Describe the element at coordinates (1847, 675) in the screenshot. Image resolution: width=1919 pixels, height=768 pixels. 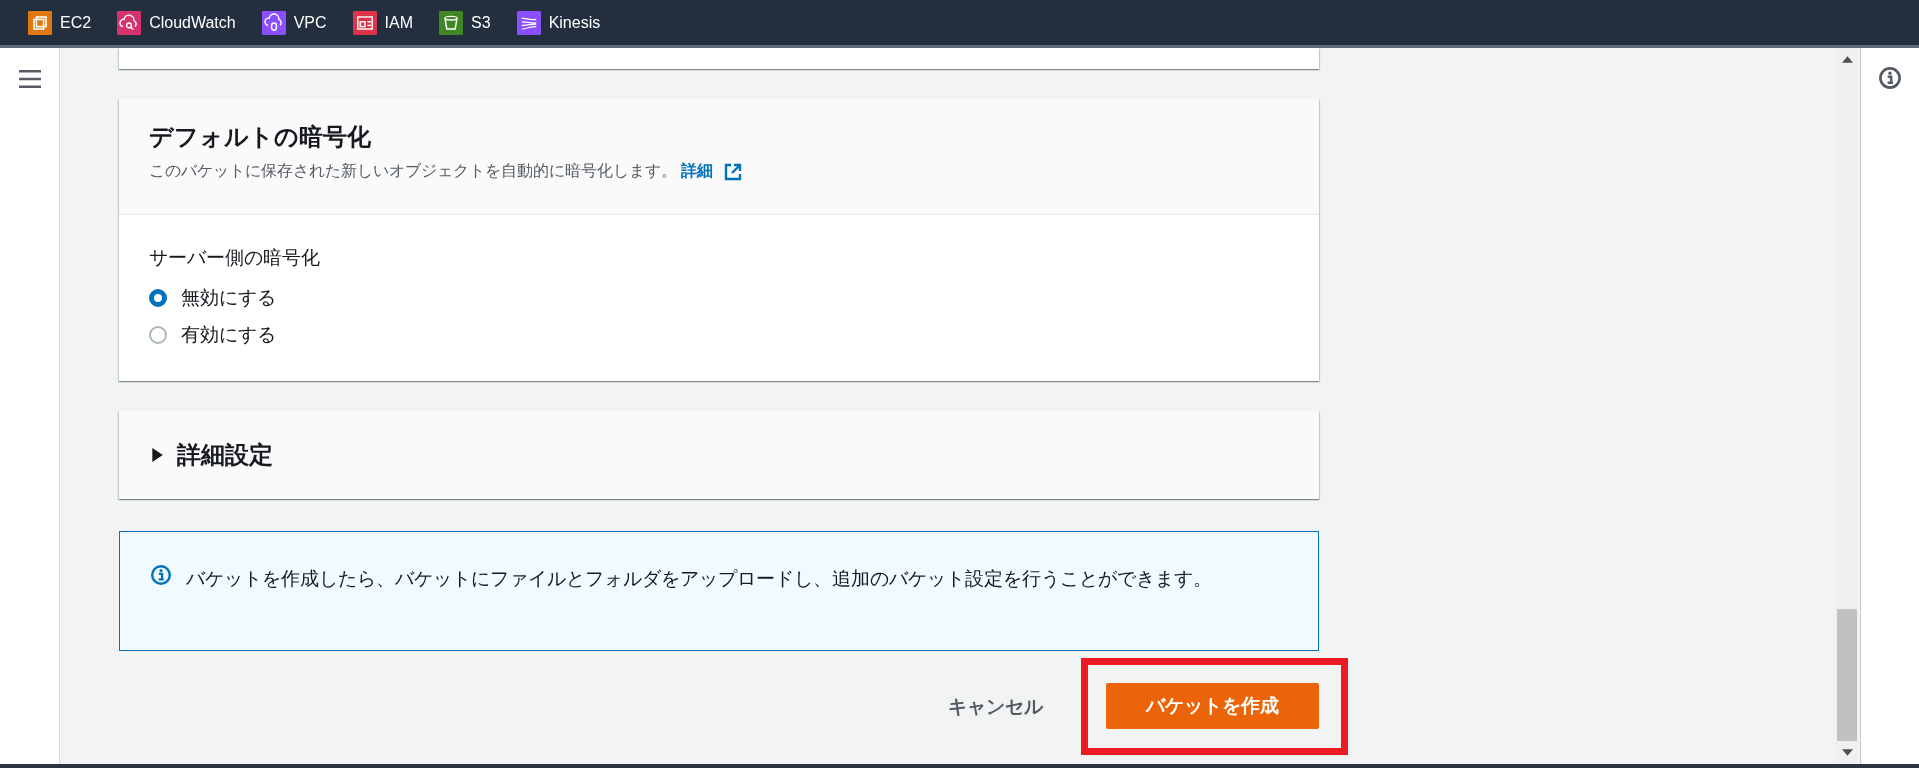
I see `scrollbar-thumb` at that location.